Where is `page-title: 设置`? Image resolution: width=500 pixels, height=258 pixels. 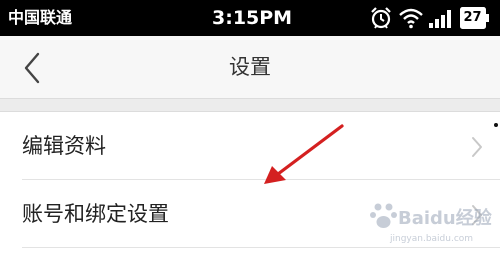
page-title: 设置 is located at coordinates (250, 67).